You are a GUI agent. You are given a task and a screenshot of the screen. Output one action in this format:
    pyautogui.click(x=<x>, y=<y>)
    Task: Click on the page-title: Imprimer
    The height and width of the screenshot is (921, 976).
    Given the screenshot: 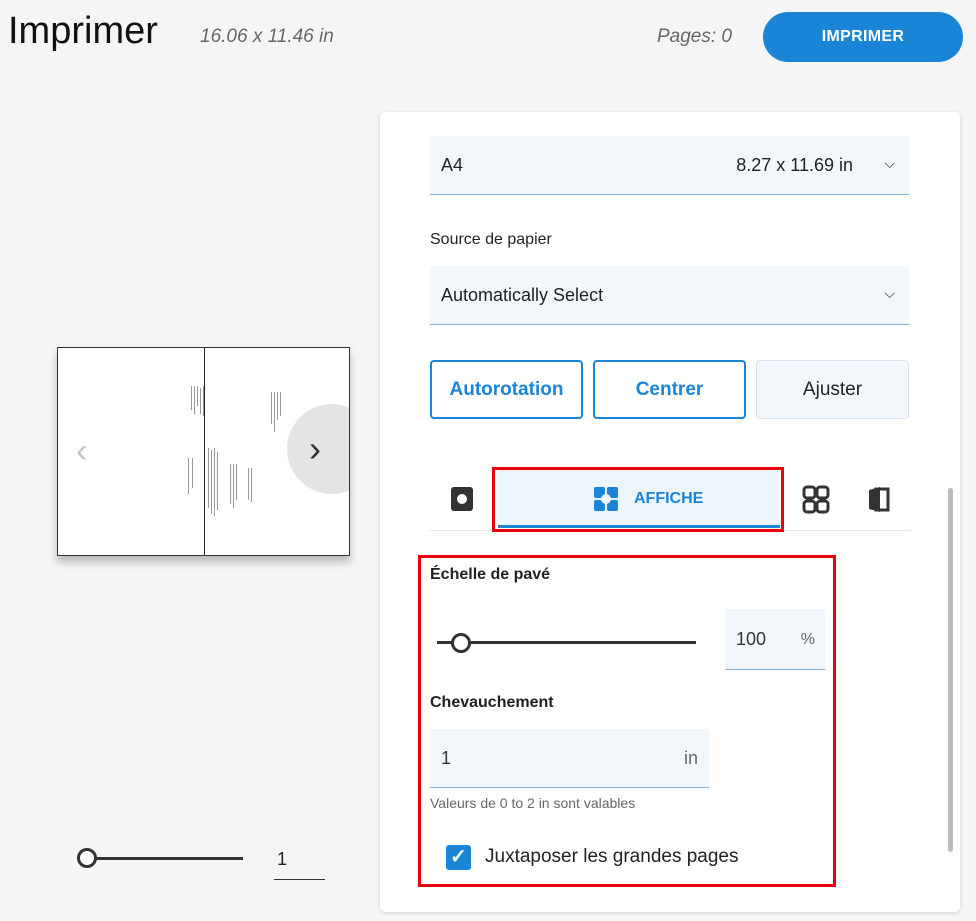 What is the action you would take?
    pyautogui.click(x=83, y=31)
    